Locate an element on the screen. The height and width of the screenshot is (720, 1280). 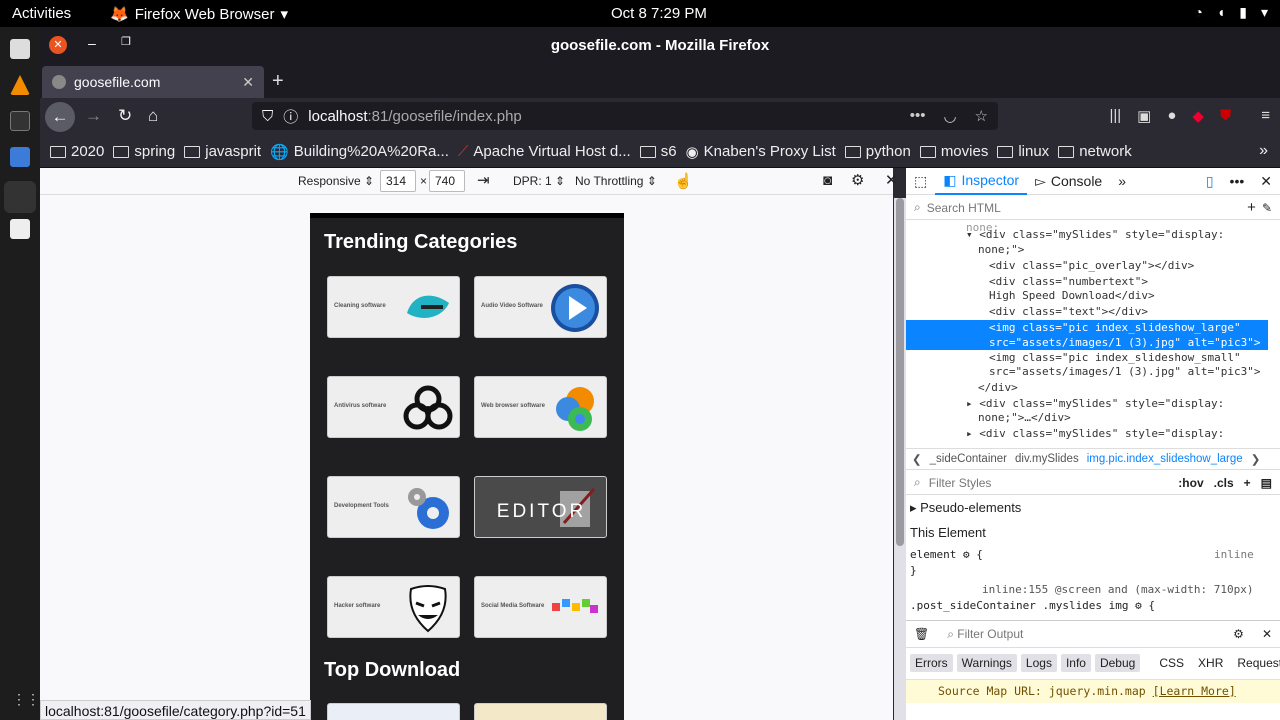
extension-icon: ◆ is located at coordinates (1198, 116).